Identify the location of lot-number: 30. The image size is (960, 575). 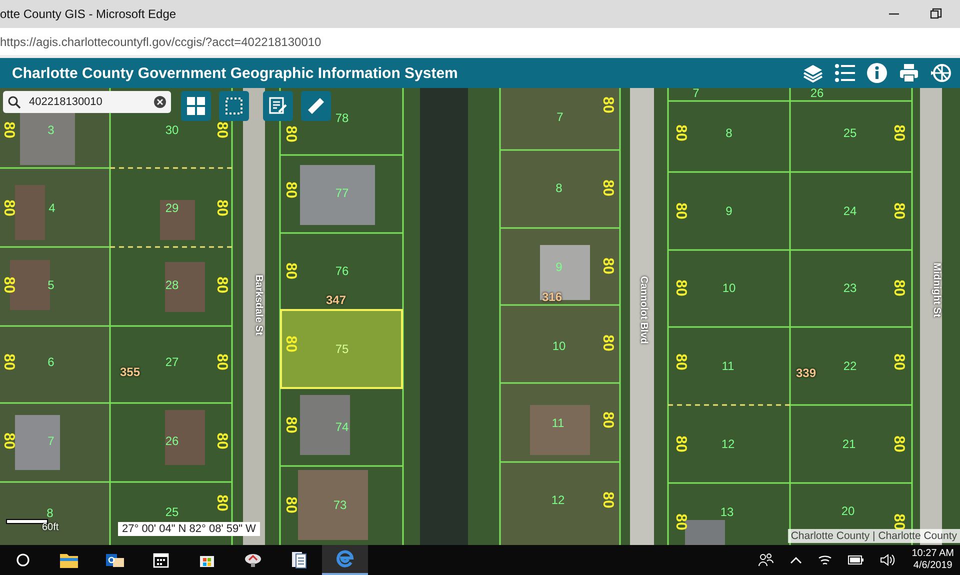
(172, 130).